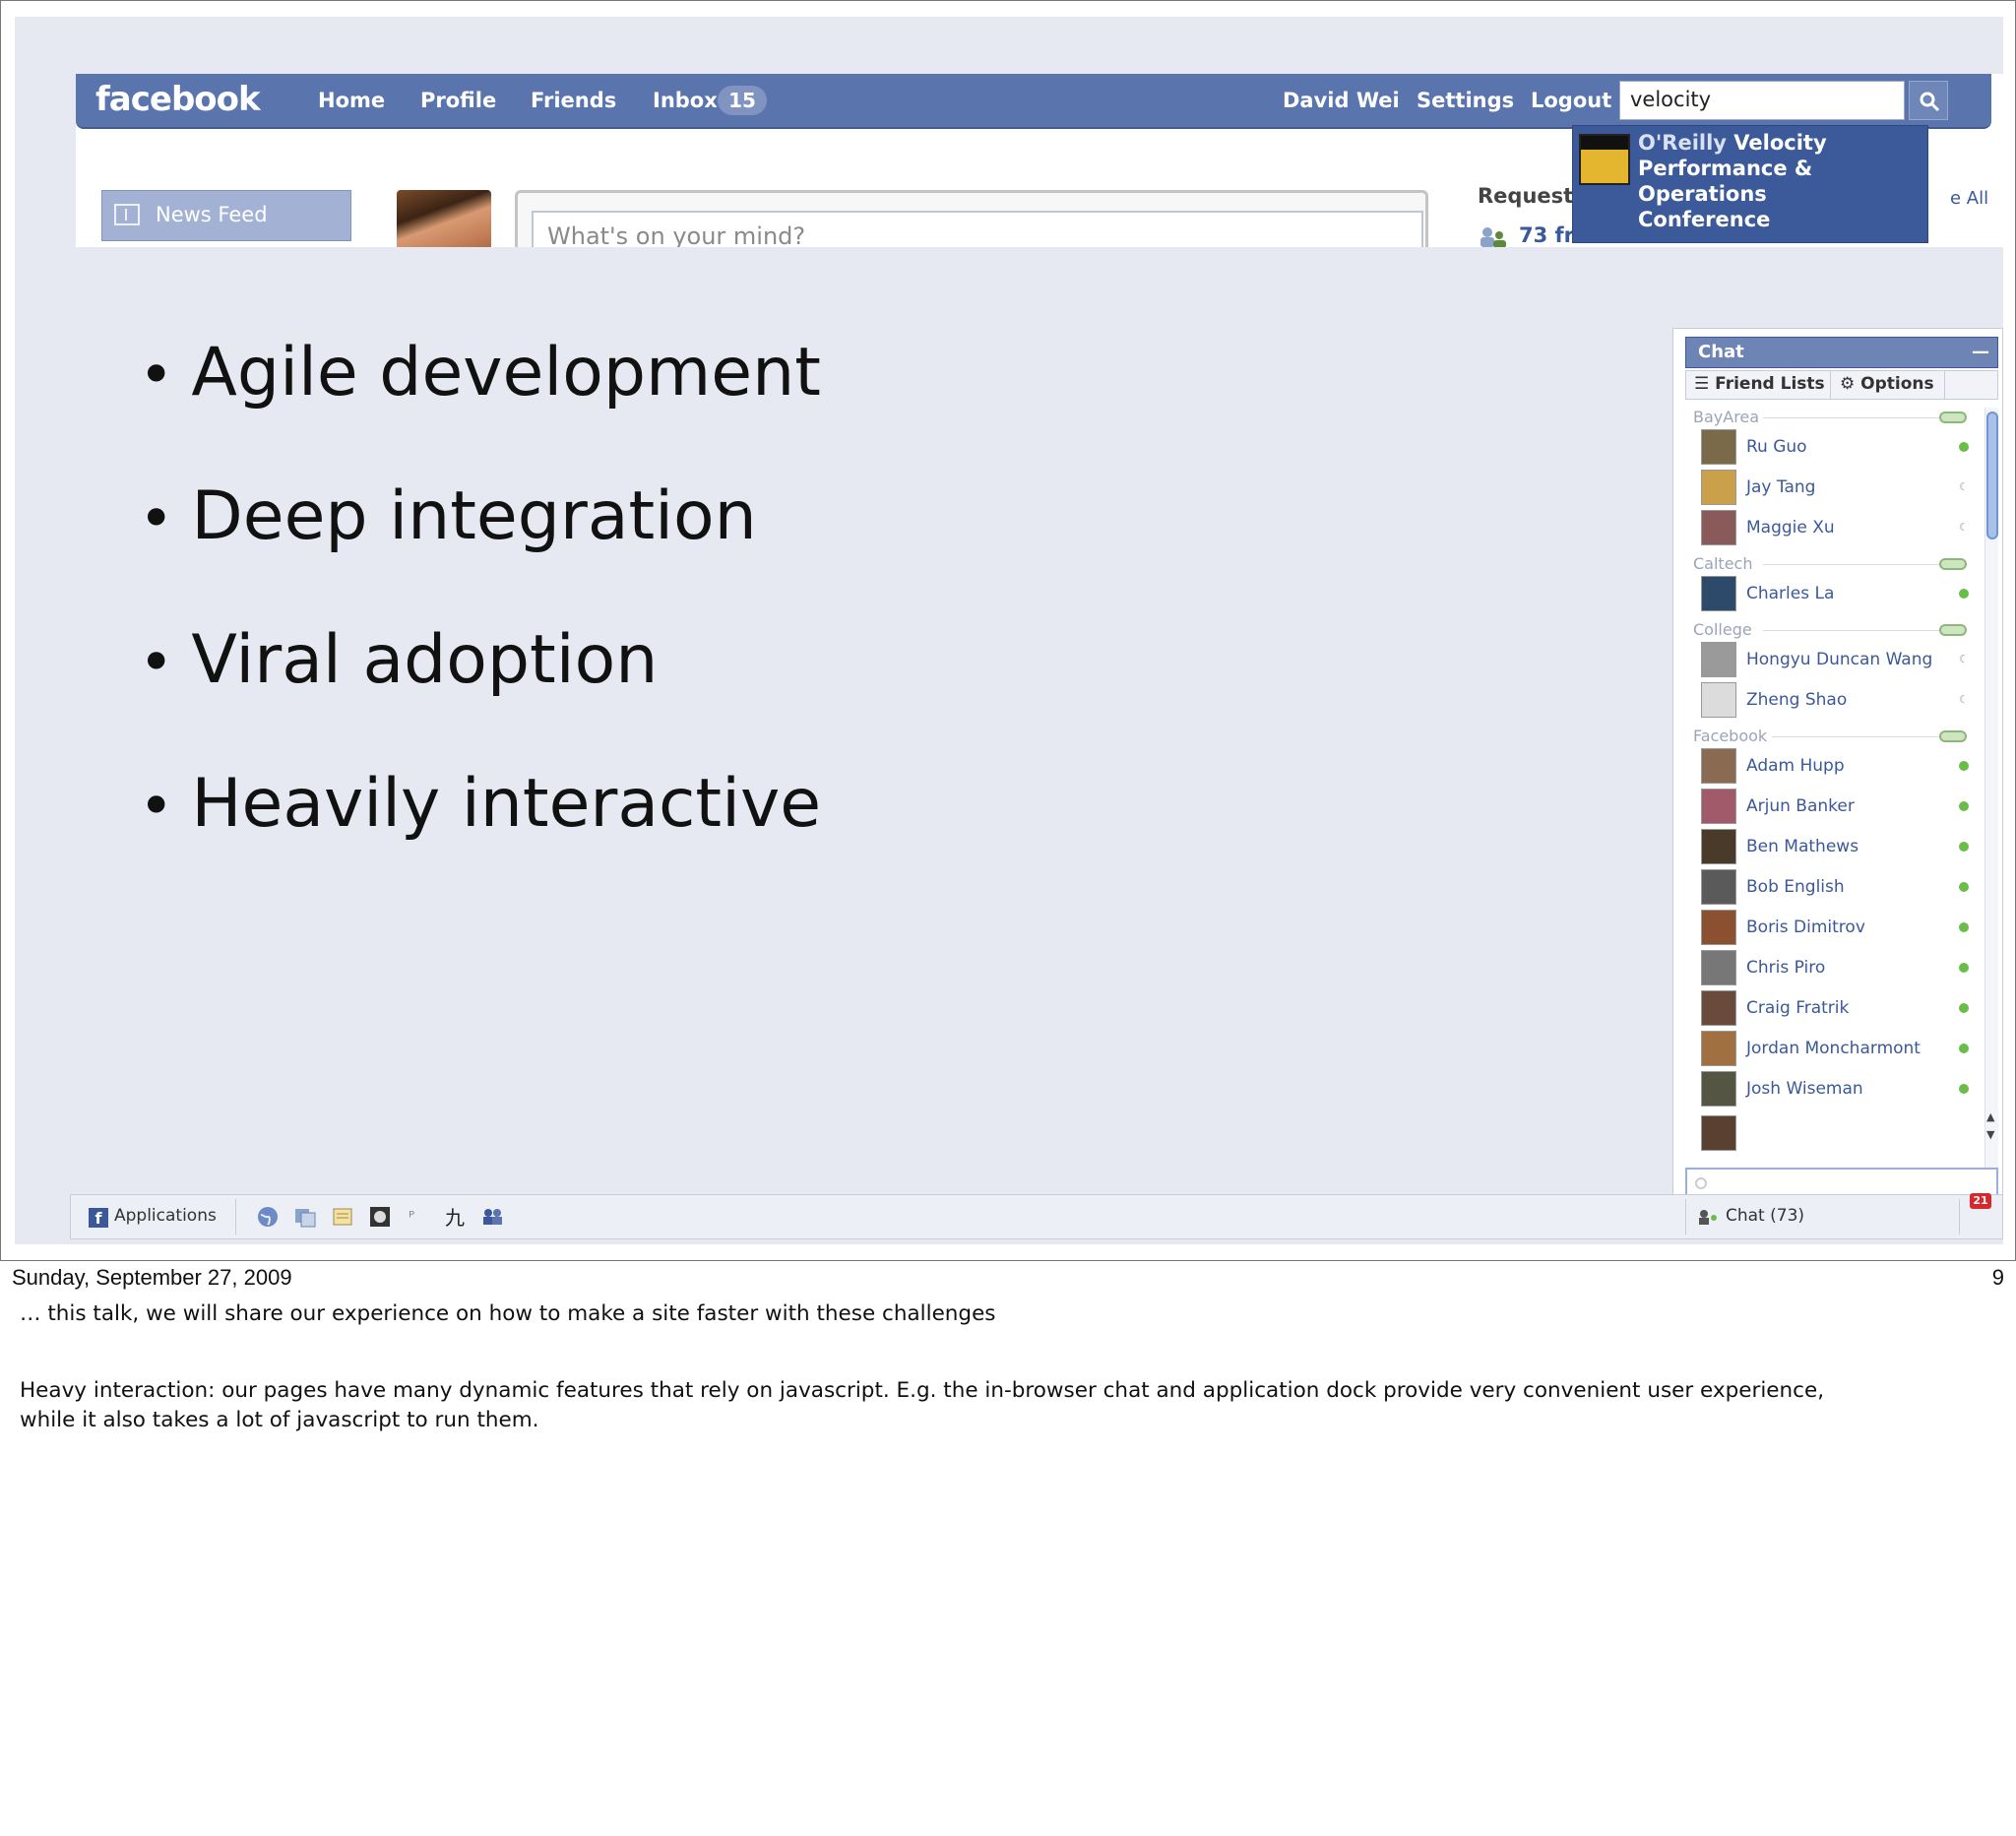 Image resolution: width=2016 pixels, height=1836 pixels. I want to click on facebook-logo: facebook, so click(178, 99).